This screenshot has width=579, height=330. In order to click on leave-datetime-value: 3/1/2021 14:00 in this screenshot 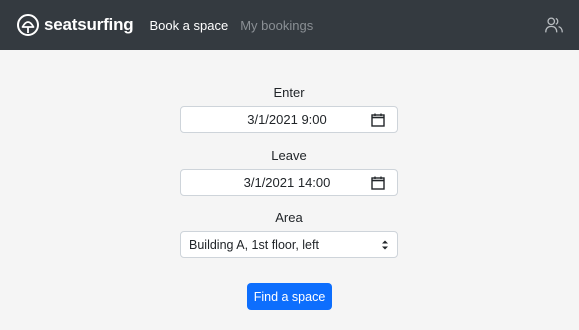, I will do `click(287, 182)`.